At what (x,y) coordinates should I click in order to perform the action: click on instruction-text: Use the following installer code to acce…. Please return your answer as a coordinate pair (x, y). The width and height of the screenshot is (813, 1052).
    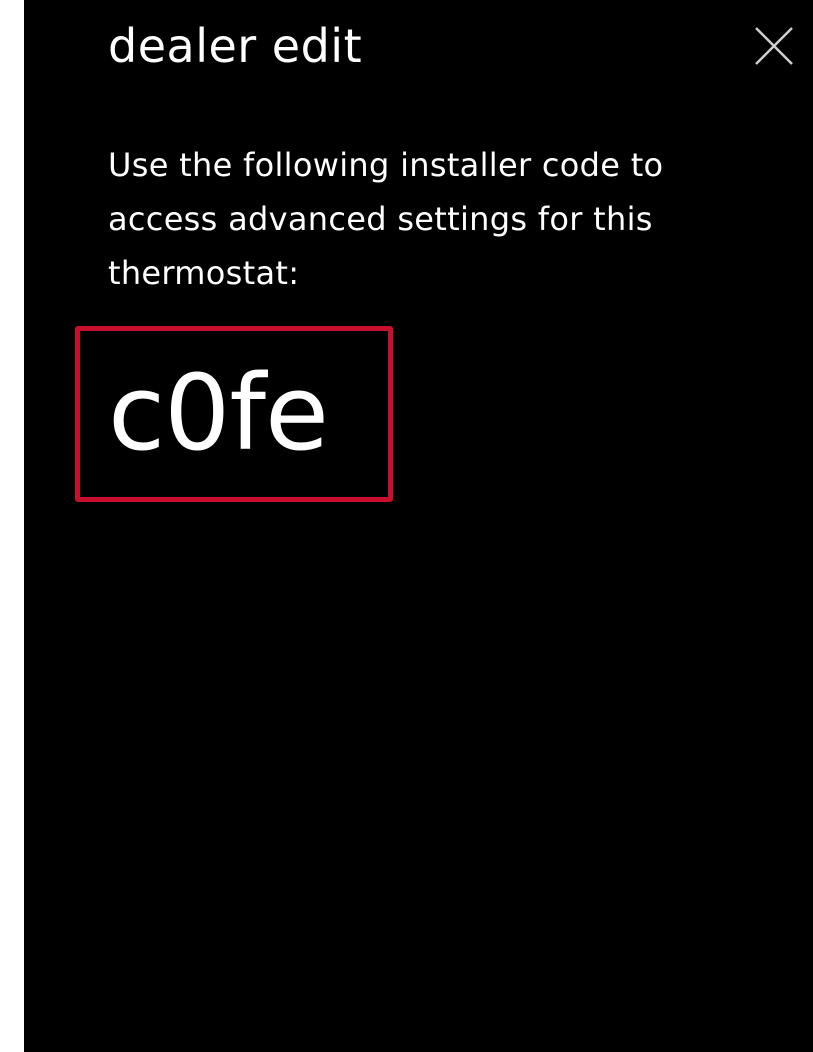
    Looking at the image, I should click on (386, 219).